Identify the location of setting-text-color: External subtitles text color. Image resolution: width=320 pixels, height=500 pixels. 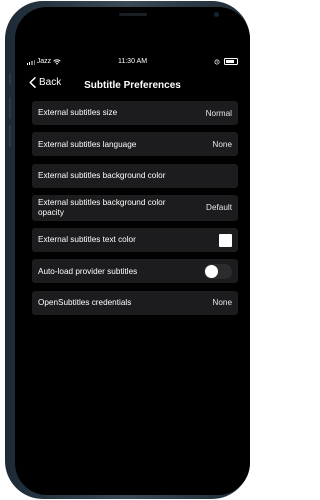
(135, 240).